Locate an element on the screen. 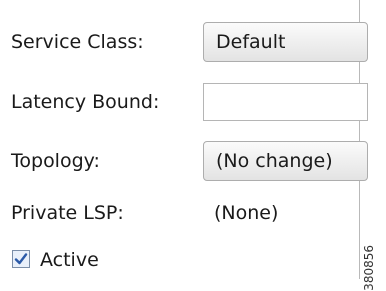 The width and height of the screenshot is (386, 291). checkmark-icon is located at coordinates (21, 259).